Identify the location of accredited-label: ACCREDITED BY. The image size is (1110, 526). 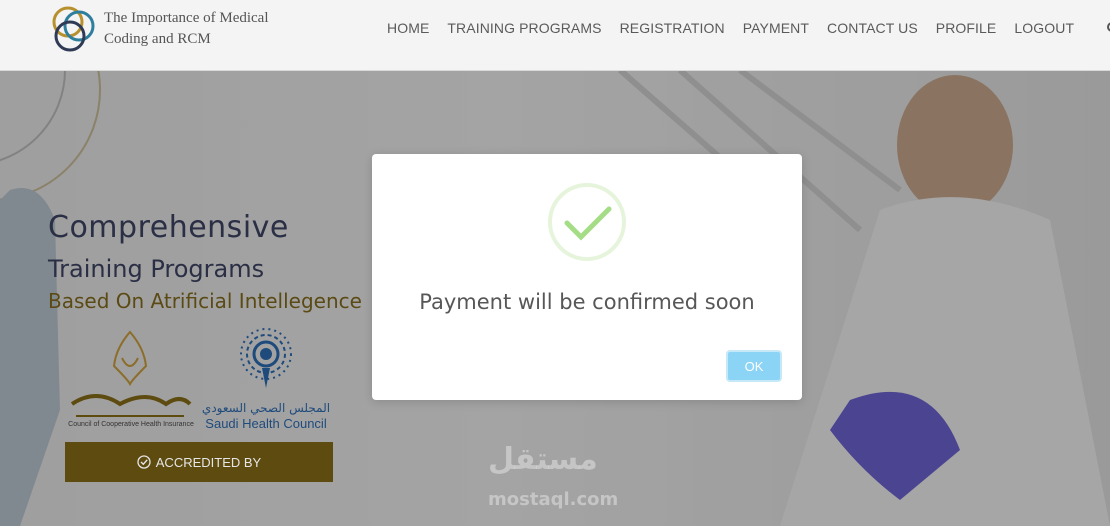
(208, 462).